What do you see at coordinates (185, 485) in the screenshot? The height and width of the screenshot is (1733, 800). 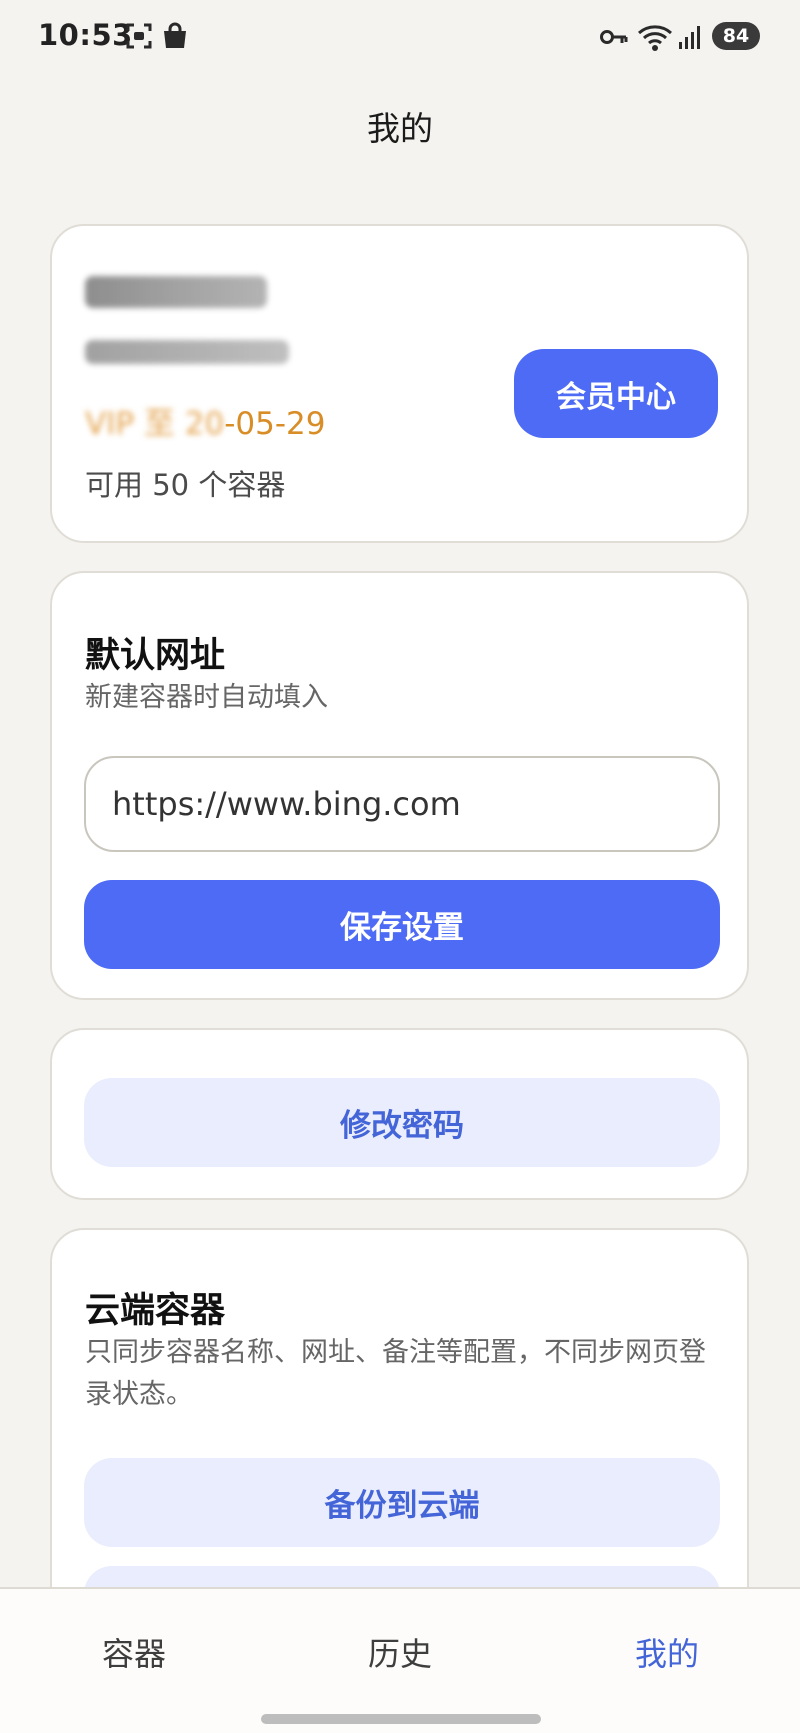 I see `containers-available: 可用 50 个容器` at bounding box center [185, 485].